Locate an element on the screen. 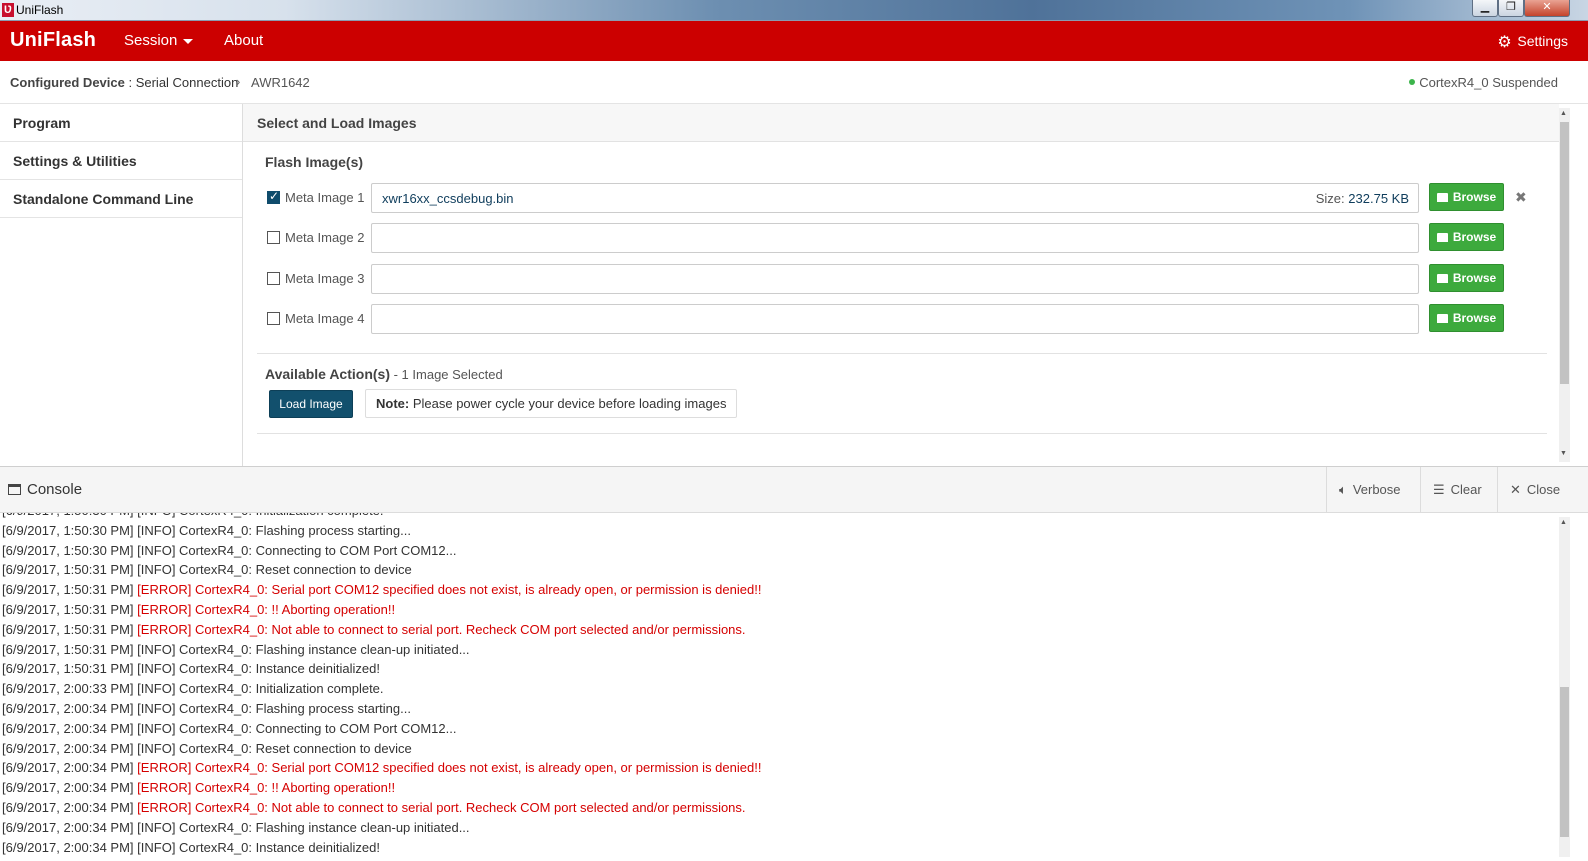 This screenshot has width=1588, height=861. meta-image-2-path-field is located at coordinates (895, 238).